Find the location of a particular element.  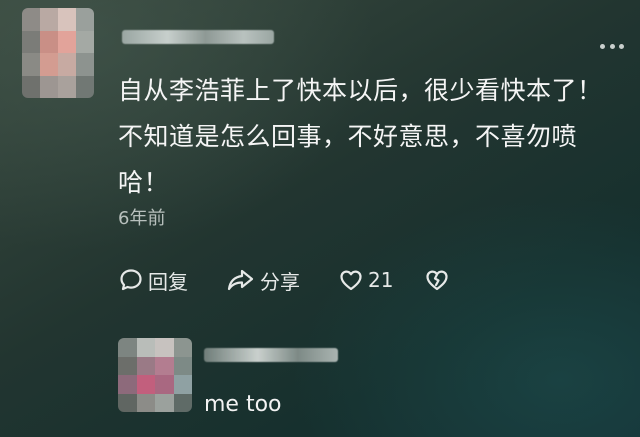

heart-icon is located at coordinates (351, 280).